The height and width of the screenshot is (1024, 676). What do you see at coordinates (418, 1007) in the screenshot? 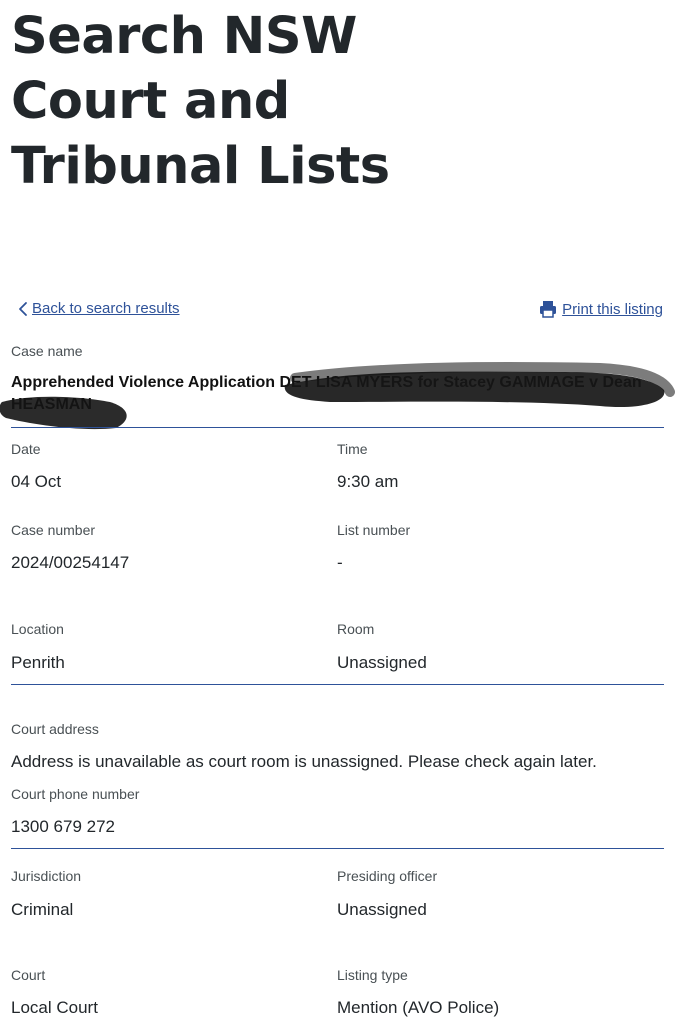
I see `listing-type-value: Mention (AVO Police)` at bounding box center [418, 1007].